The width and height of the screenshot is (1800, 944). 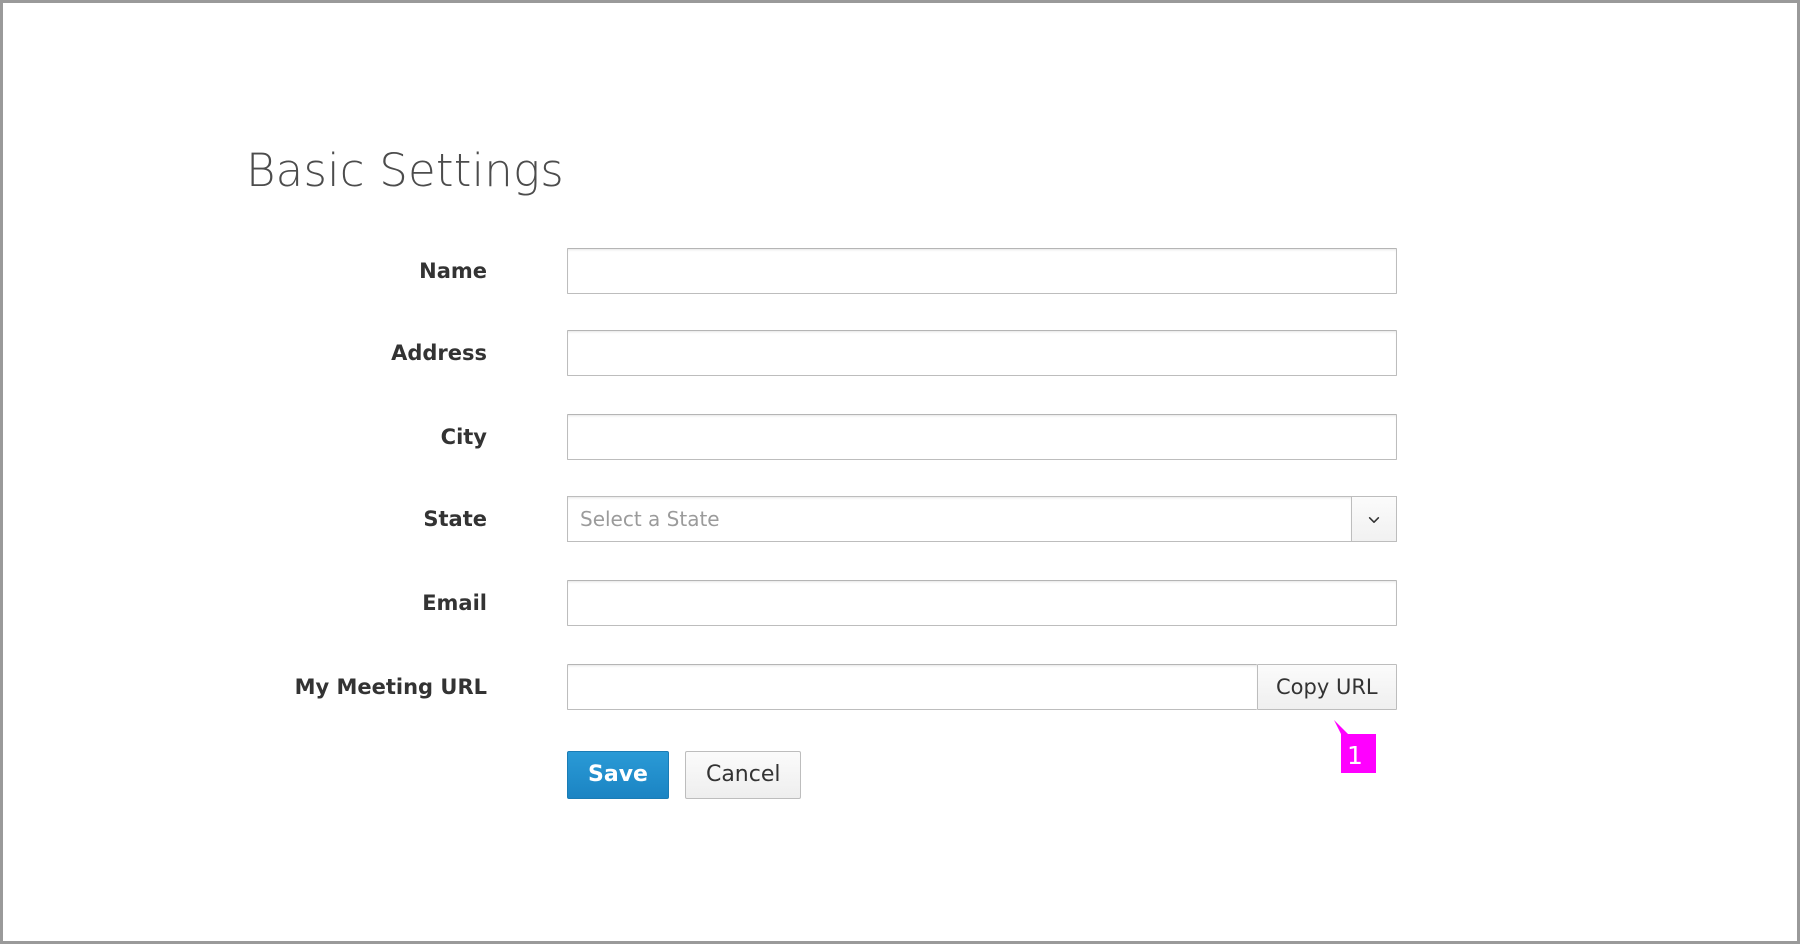 I want to click on field-label-meeting-url: My Meeting URL, so click(x=390, y=687).